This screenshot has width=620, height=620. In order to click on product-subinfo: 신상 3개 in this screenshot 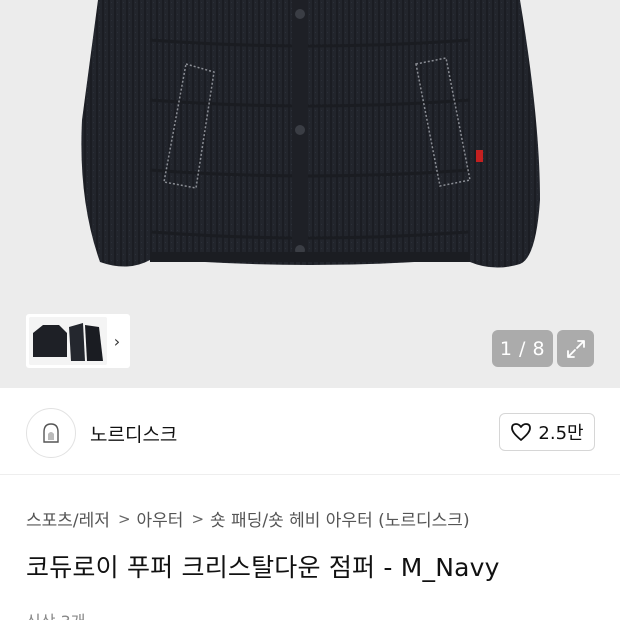, I will do `click(55, 614)`.